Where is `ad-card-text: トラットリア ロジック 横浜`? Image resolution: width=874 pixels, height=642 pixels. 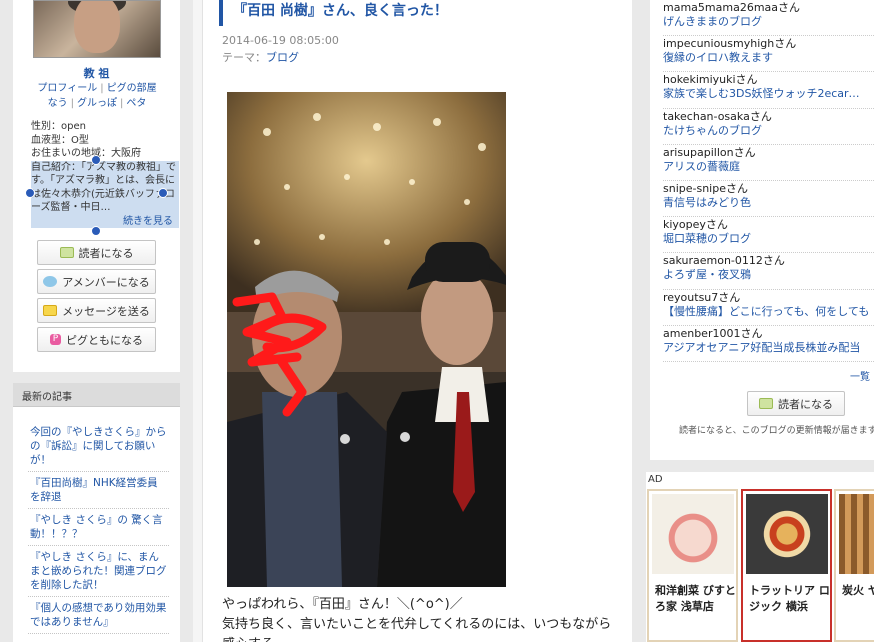
ad-card-text: トラットリア ロジック 横浜 is located at coordinates (789, 598).